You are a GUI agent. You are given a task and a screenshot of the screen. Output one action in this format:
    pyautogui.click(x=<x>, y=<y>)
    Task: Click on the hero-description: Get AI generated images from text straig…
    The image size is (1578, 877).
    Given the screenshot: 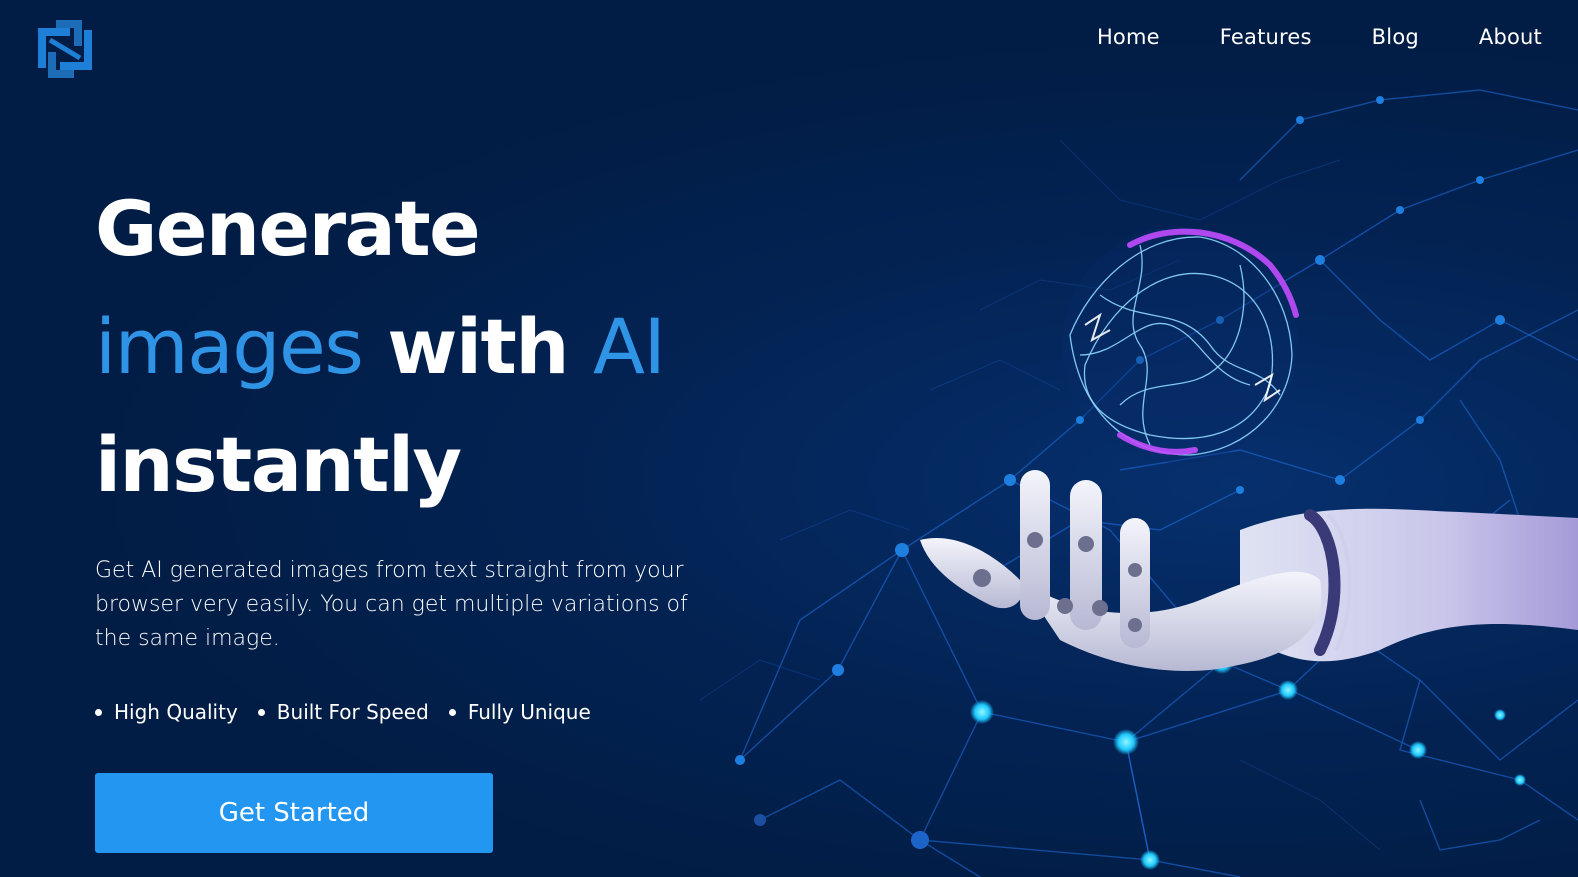 What is the action you would take?
    pyautogui.click(x=391, y=604)
    